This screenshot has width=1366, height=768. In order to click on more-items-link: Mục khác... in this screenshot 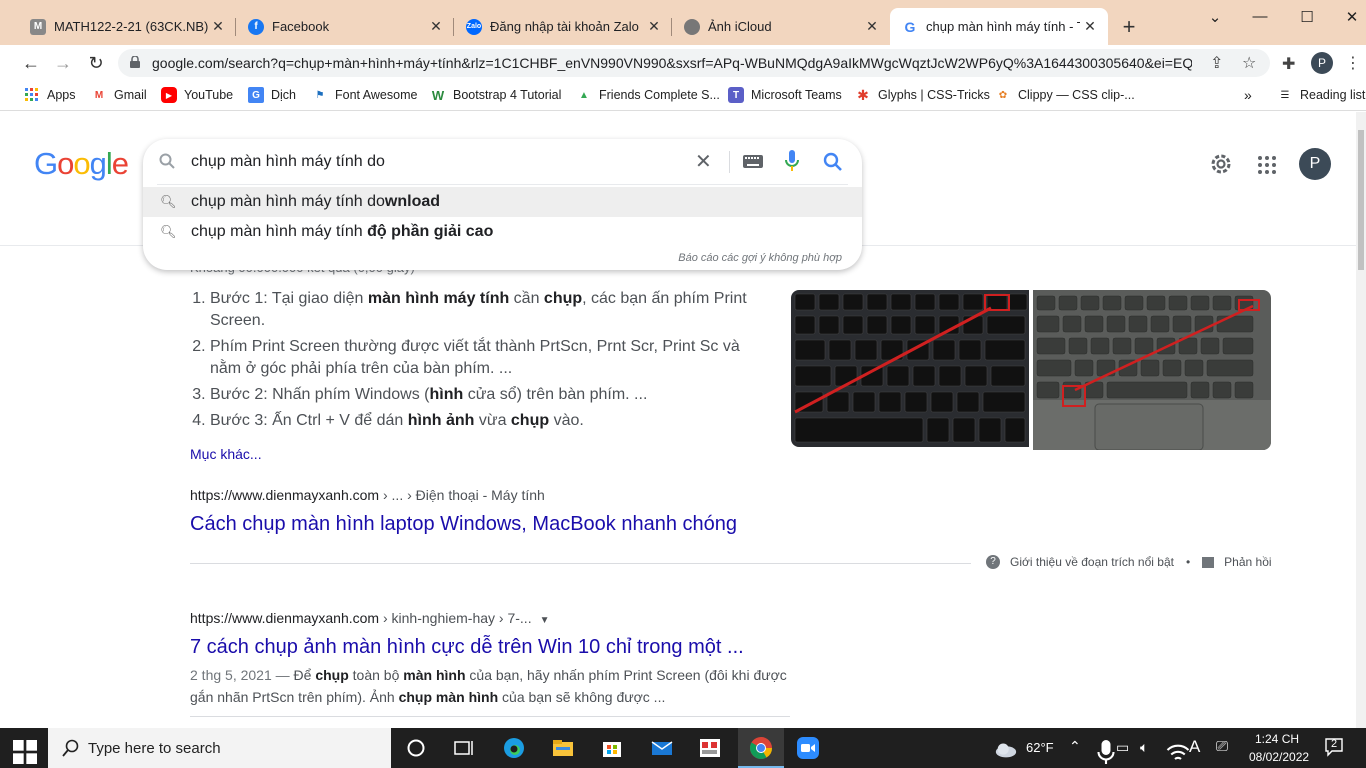, I will do `click(226, 454)`.